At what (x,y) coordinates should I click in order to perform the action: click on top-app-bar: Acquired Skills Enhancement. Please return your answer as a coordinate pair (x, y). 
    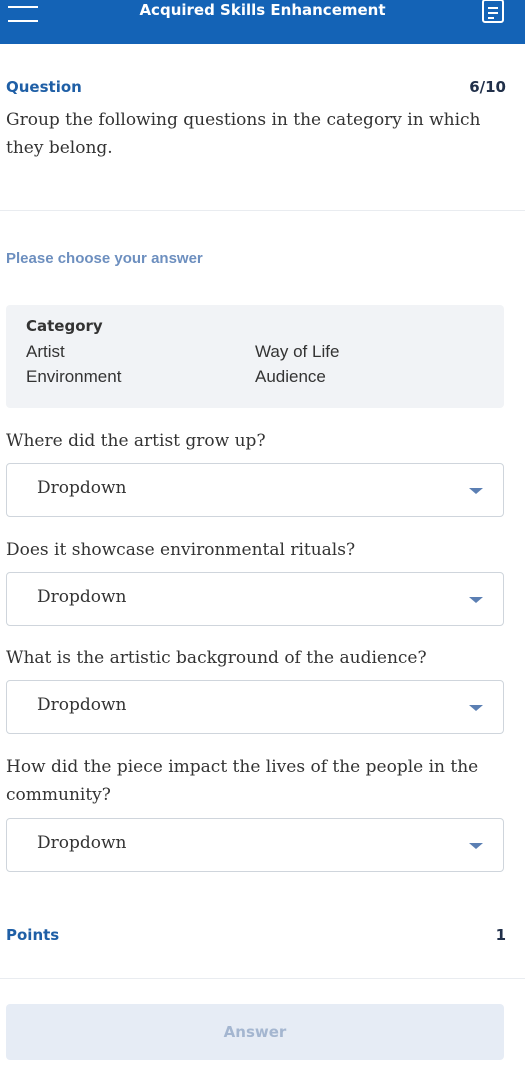
    Looking at the image, I should click on (262, 22).